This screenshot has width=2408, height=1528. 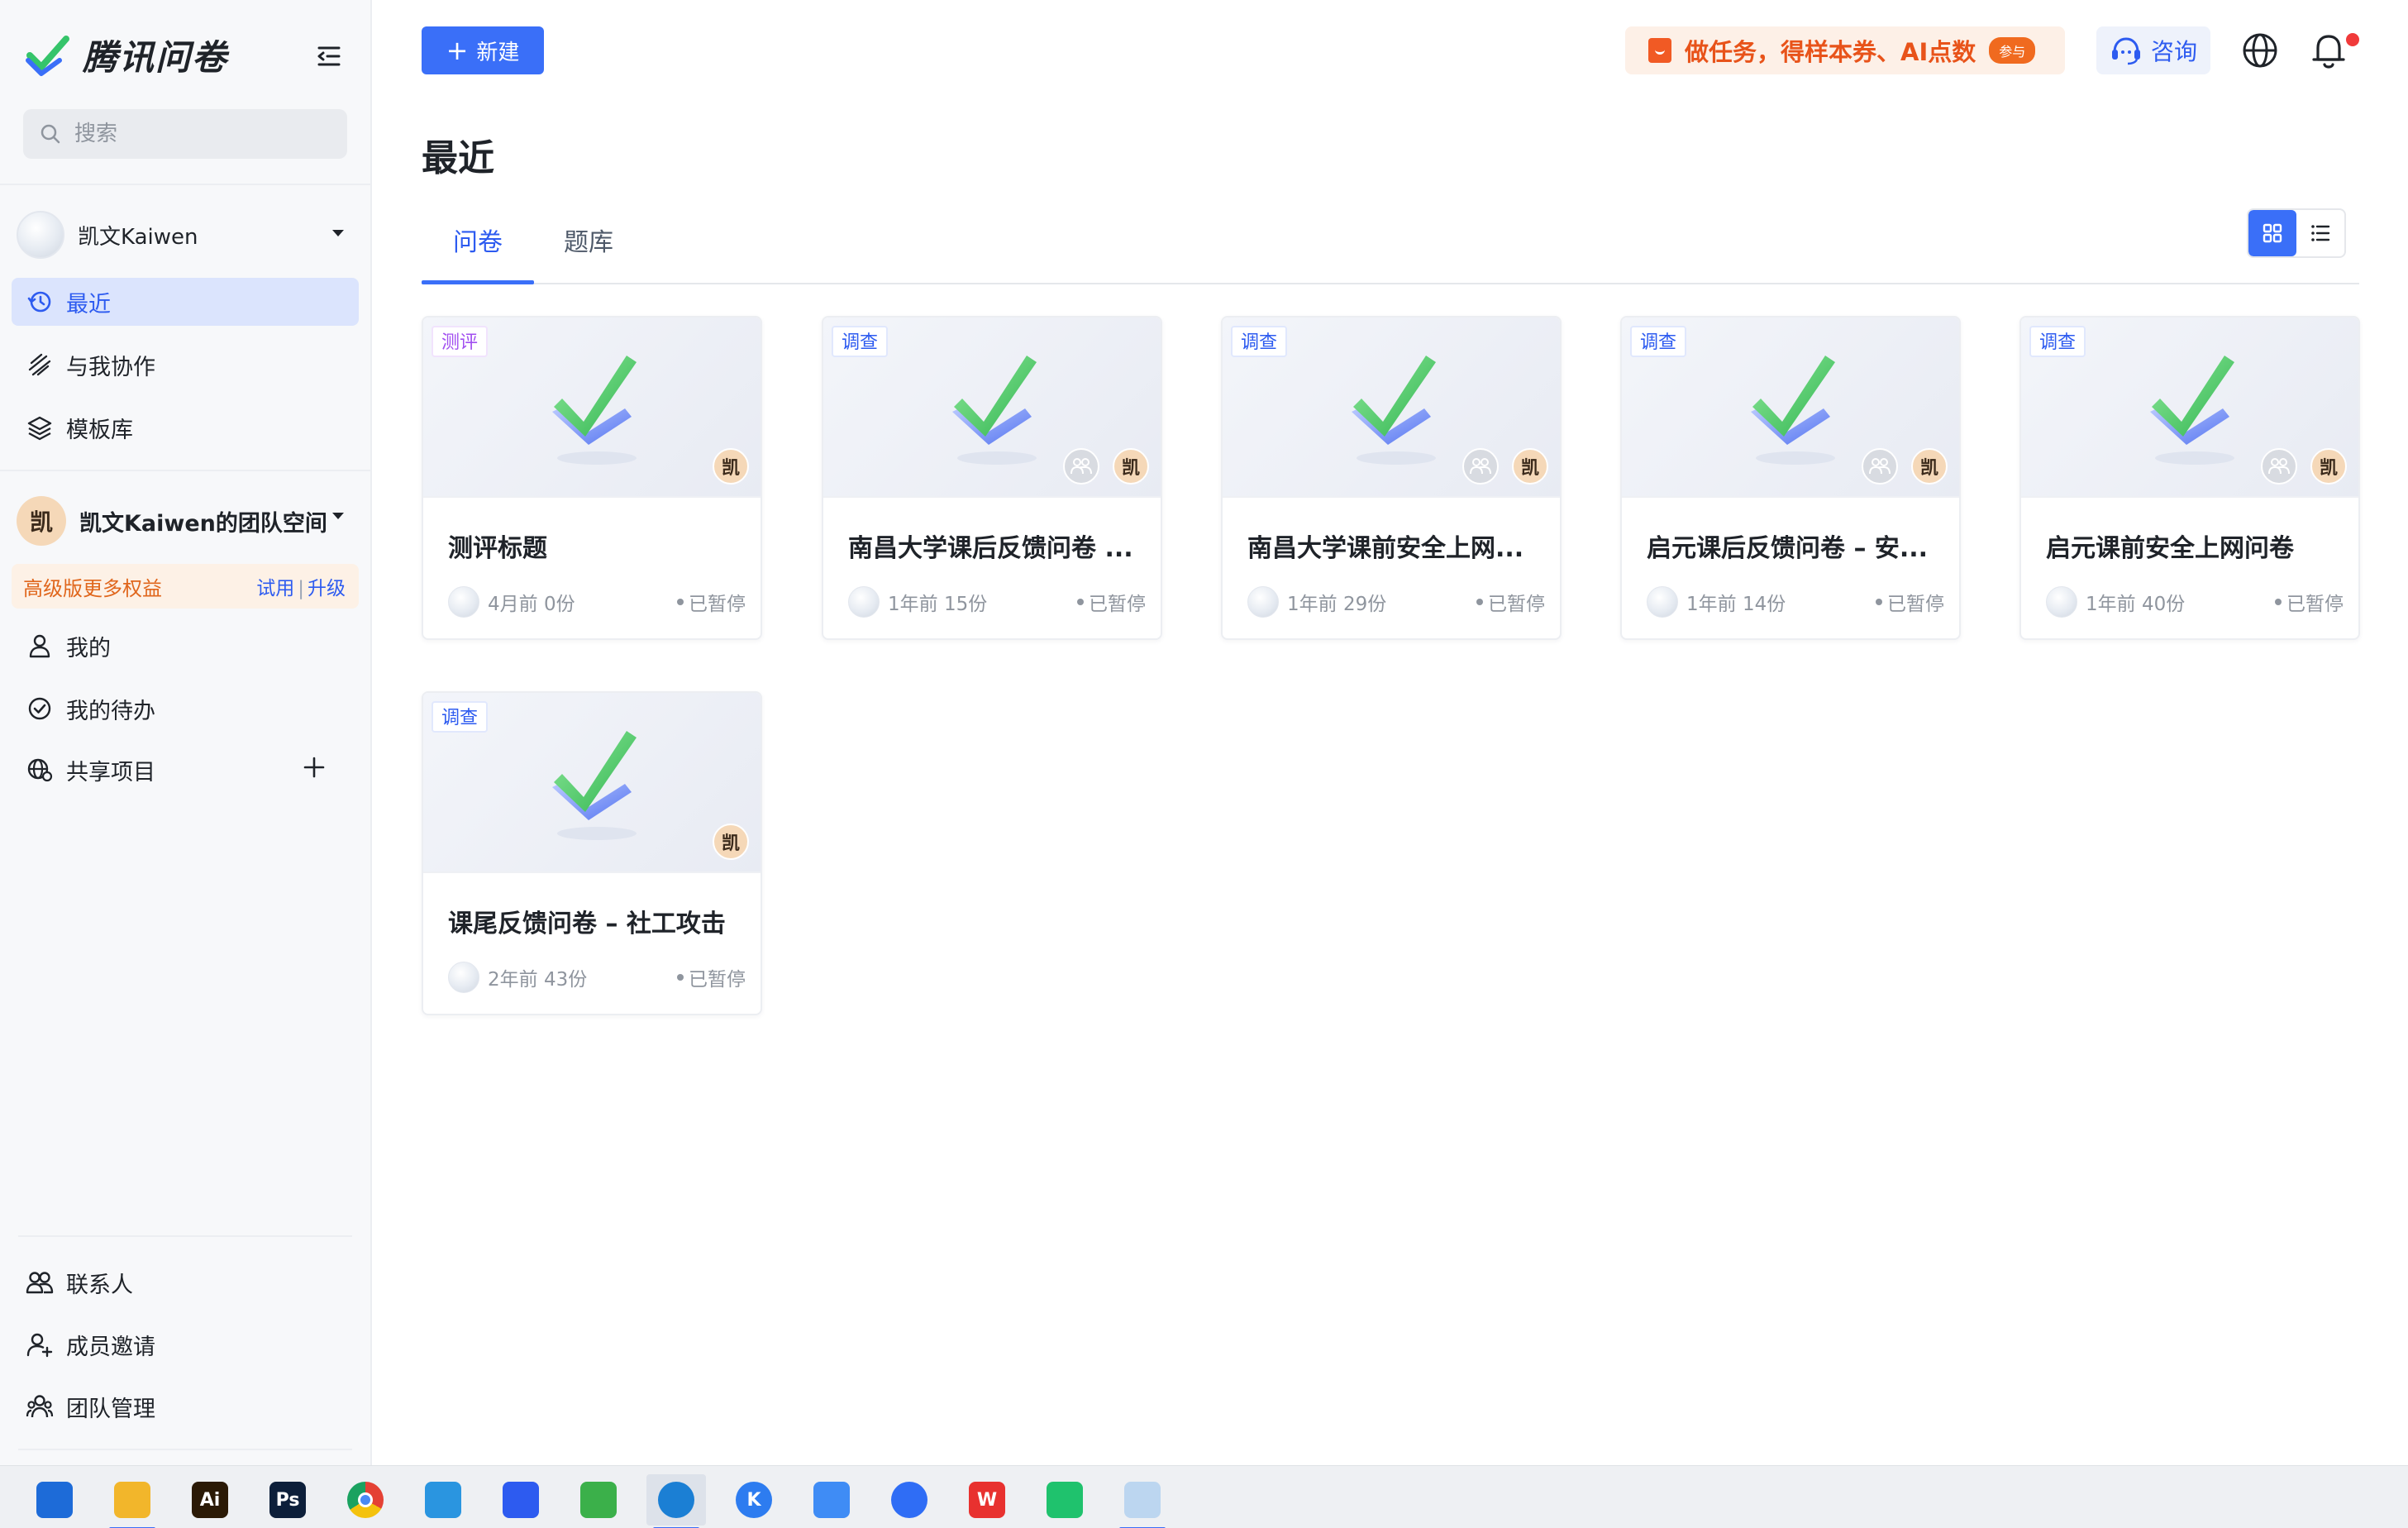 I want to click on team-name: 凯文Kaiwen的团队空间, so click(x=203, y=523).